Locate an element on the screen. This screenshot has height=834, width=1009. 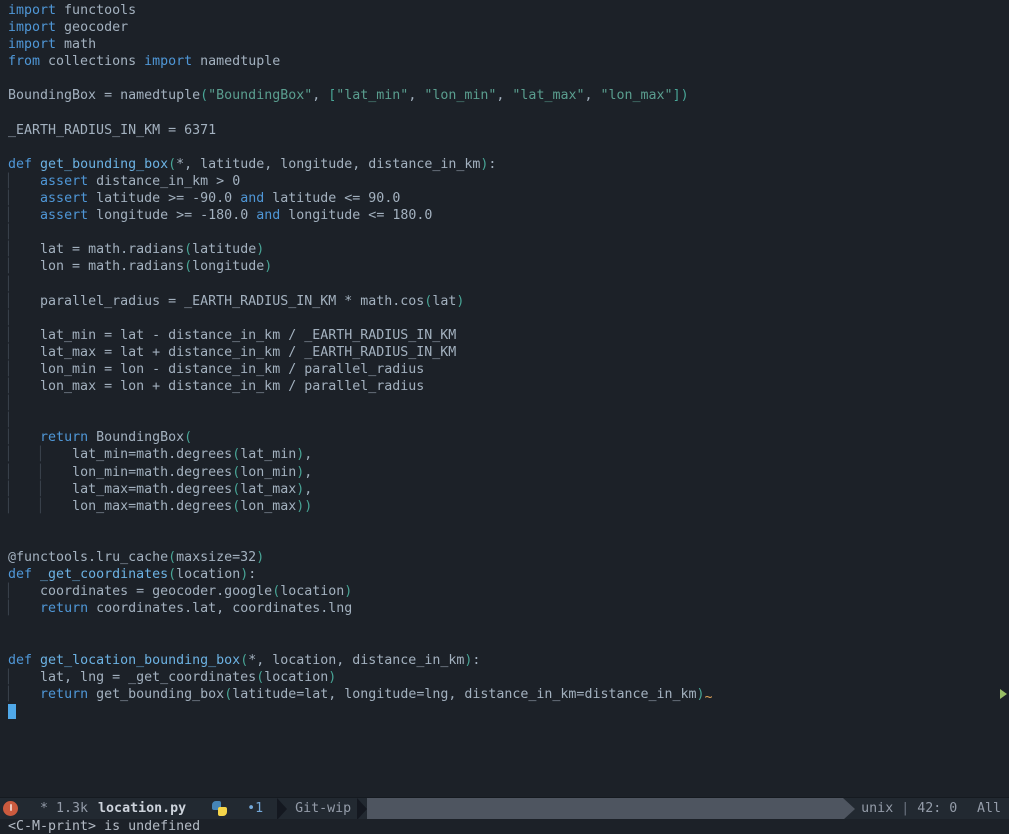
code-line: import math is located at coordinates (508, 44).